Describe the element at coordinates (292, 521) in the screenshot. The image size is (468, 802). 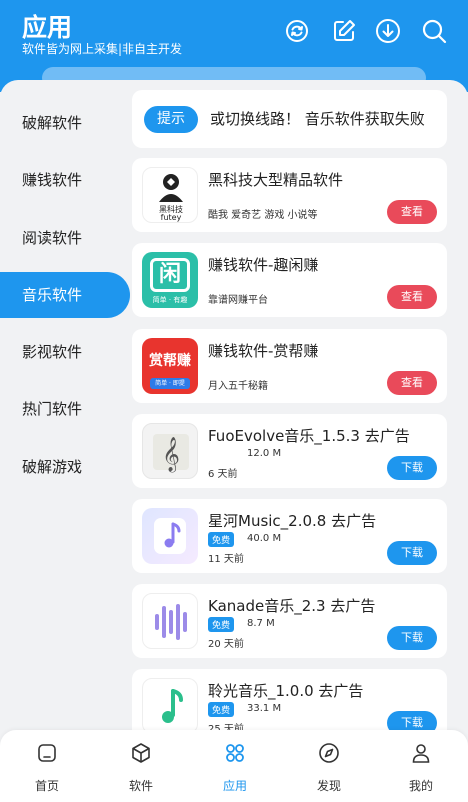
I see `app-name: 星河Music_2.0.8 去广告` at that location.